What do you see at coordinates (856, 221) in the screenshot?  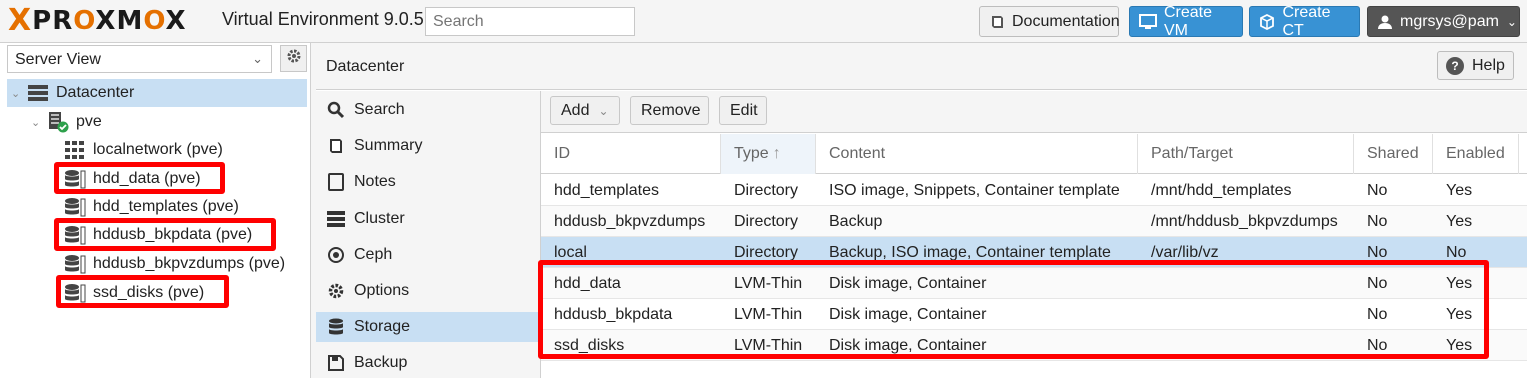 I see `cell-content: Backup` at bounding box center [856, 221].